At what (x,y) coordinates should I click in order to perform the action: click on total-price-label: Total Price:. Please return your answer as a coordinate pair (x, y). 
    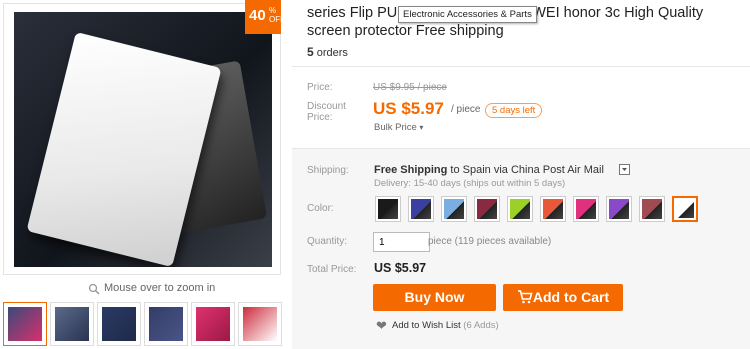
    Looking at the image, I should click on (332, 269).